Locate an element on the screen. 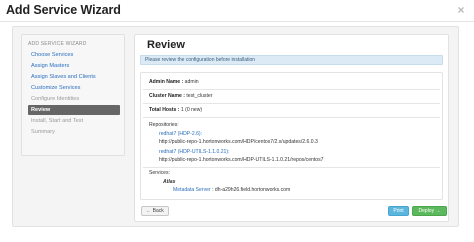 Image resolution: width=474 pixels, height=242 pixels. repositories-label: Repositories: is located at coordinates (164, 125).